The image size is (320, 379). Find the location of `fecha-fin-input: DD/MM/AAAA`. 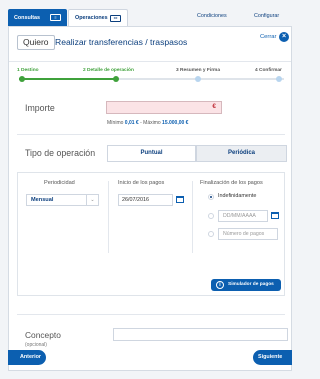

fecha-fin-input: DD/MM/AAAA is located at coordinates (243, 216).